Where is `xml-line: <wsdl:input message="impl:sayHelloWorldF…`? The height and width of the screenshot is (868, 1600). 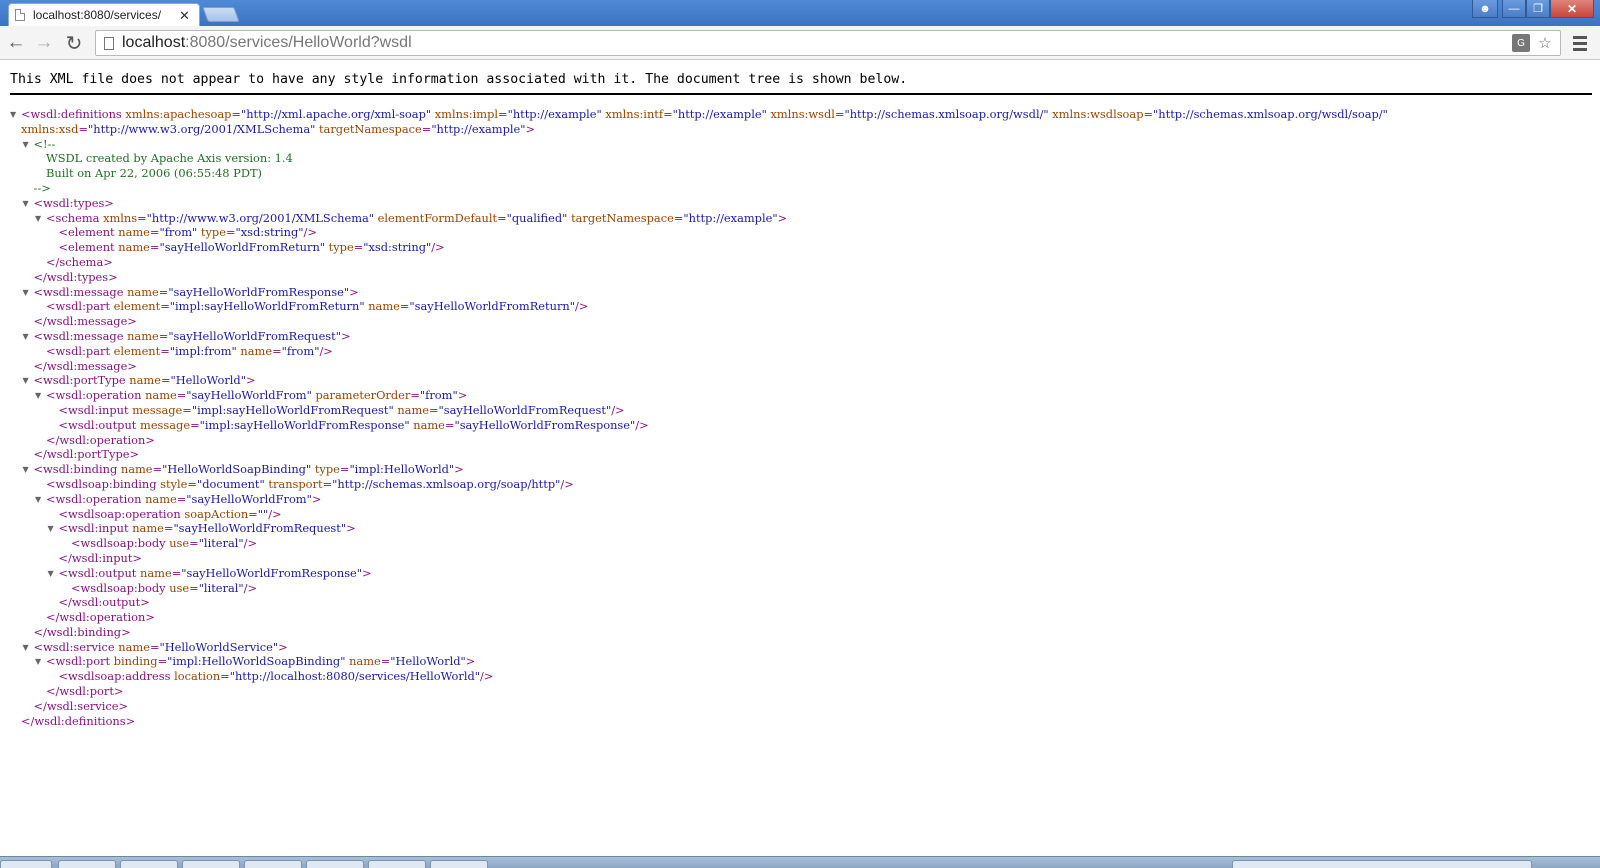 xml-line: <wsdl:input message="impl:sayHelloWorldF… is located at coordinates (780, 410).